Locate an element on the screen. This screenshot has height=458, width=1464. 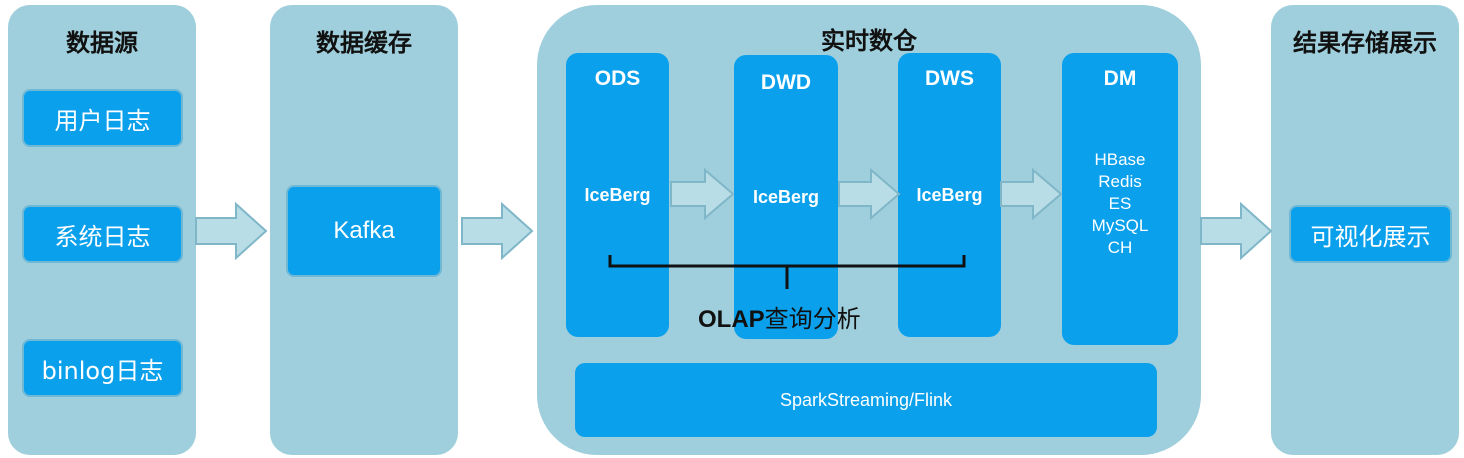
arrow-dwd-to-dws is located at coordinates (869, 194).